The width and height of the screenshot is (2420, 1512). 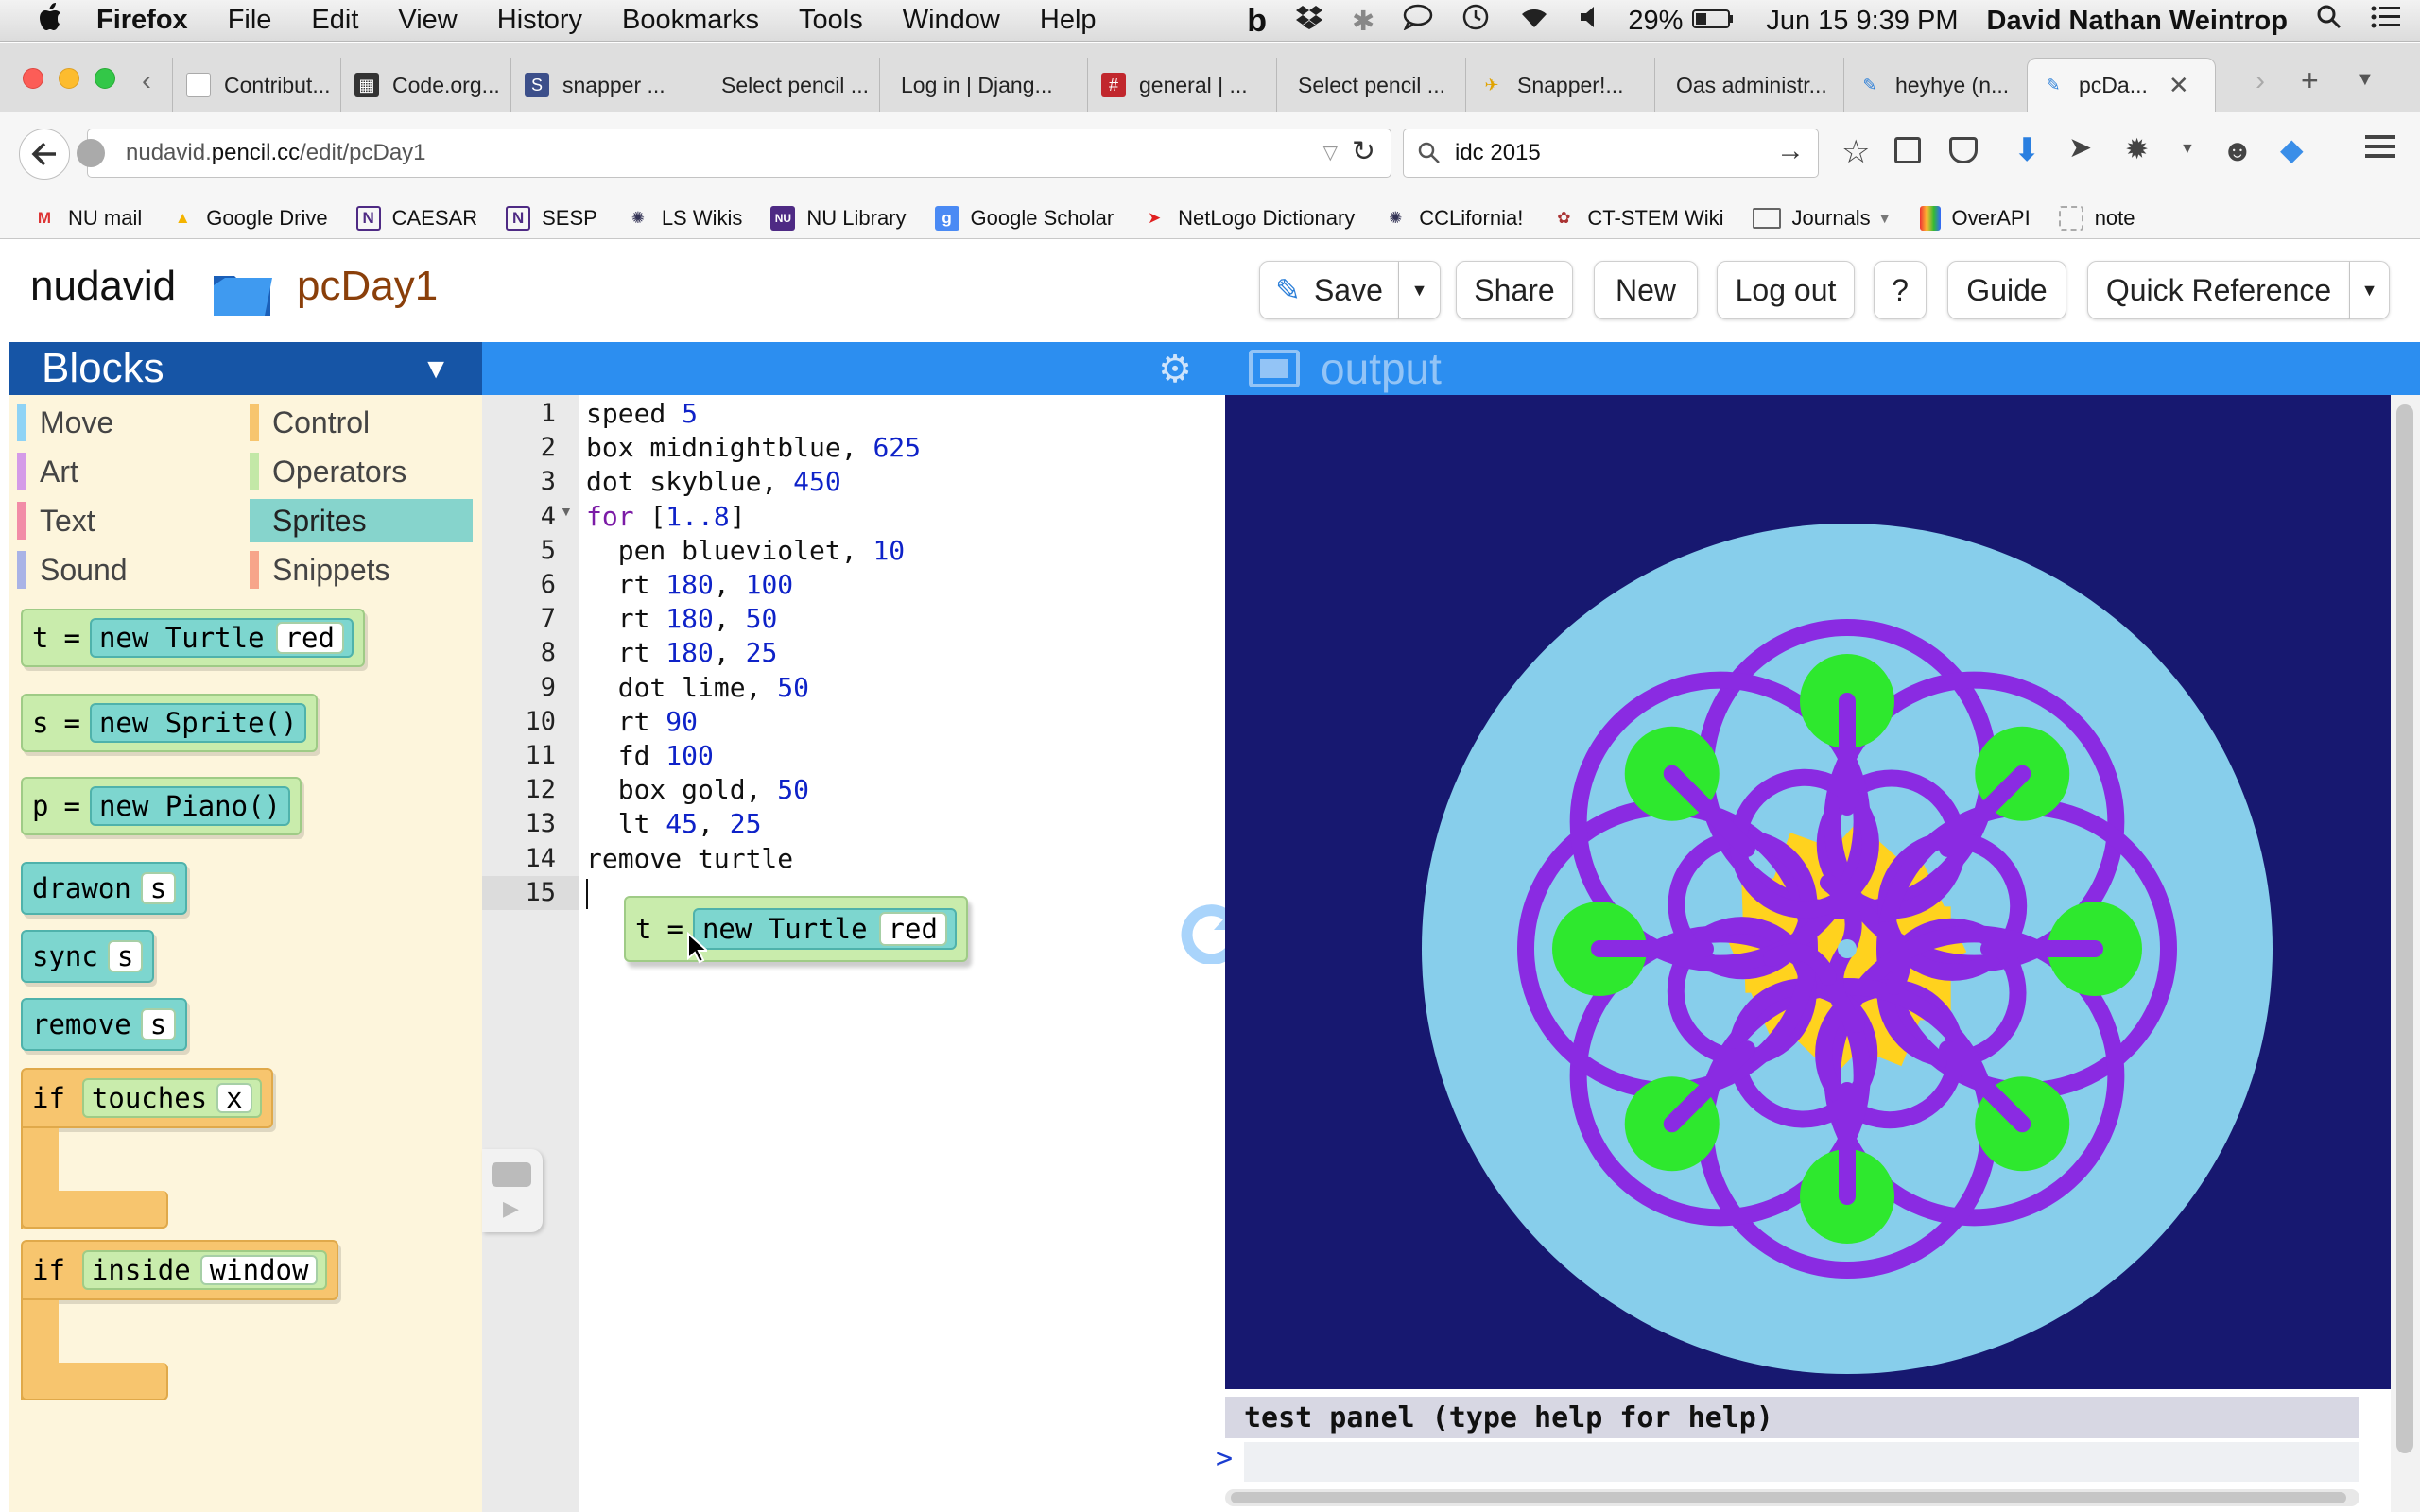 What do you see at coordinates (1786, 290) in the screenshot?
I see `logout-button: Log out` at bounding box center [1786, 290].